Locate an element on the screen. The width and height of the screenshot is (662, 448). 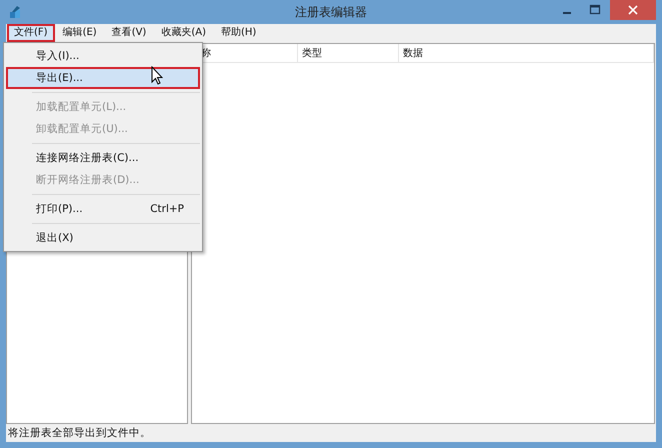
cursor-icon is located at coordinates (157, 75).